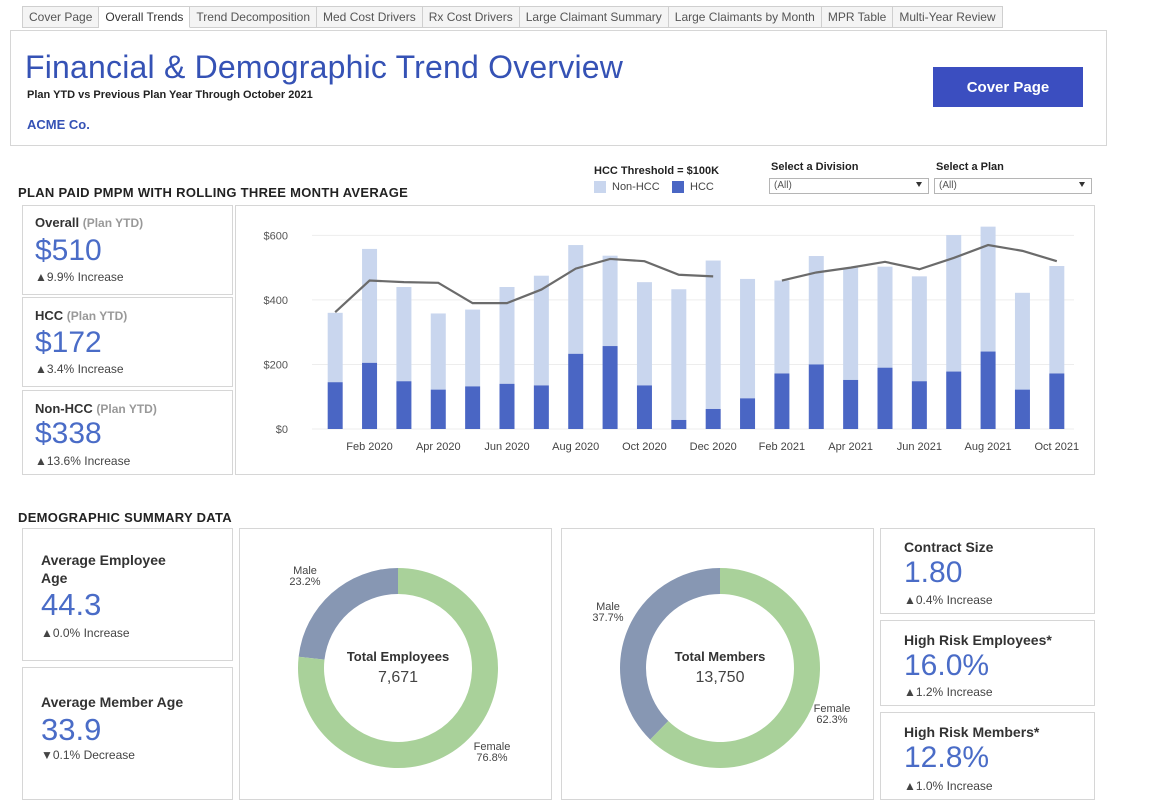 This screenshot has width=1151, height=800. I want to click on hcc-swatch, so click(678, 187).